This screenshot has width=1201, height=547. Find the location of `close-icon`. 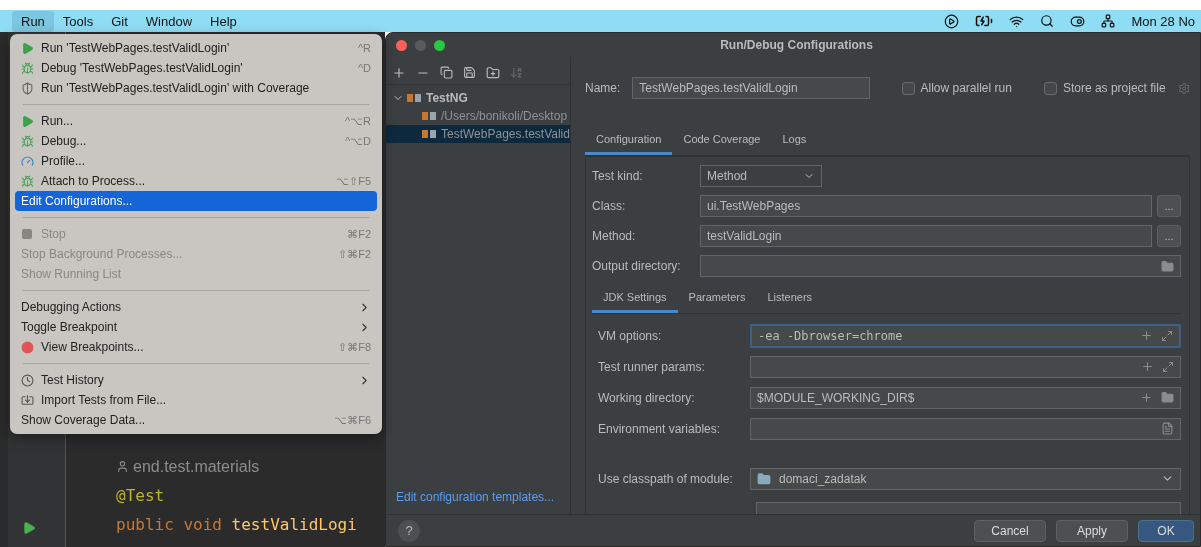

close-icon is located at coordinates (401, 45).